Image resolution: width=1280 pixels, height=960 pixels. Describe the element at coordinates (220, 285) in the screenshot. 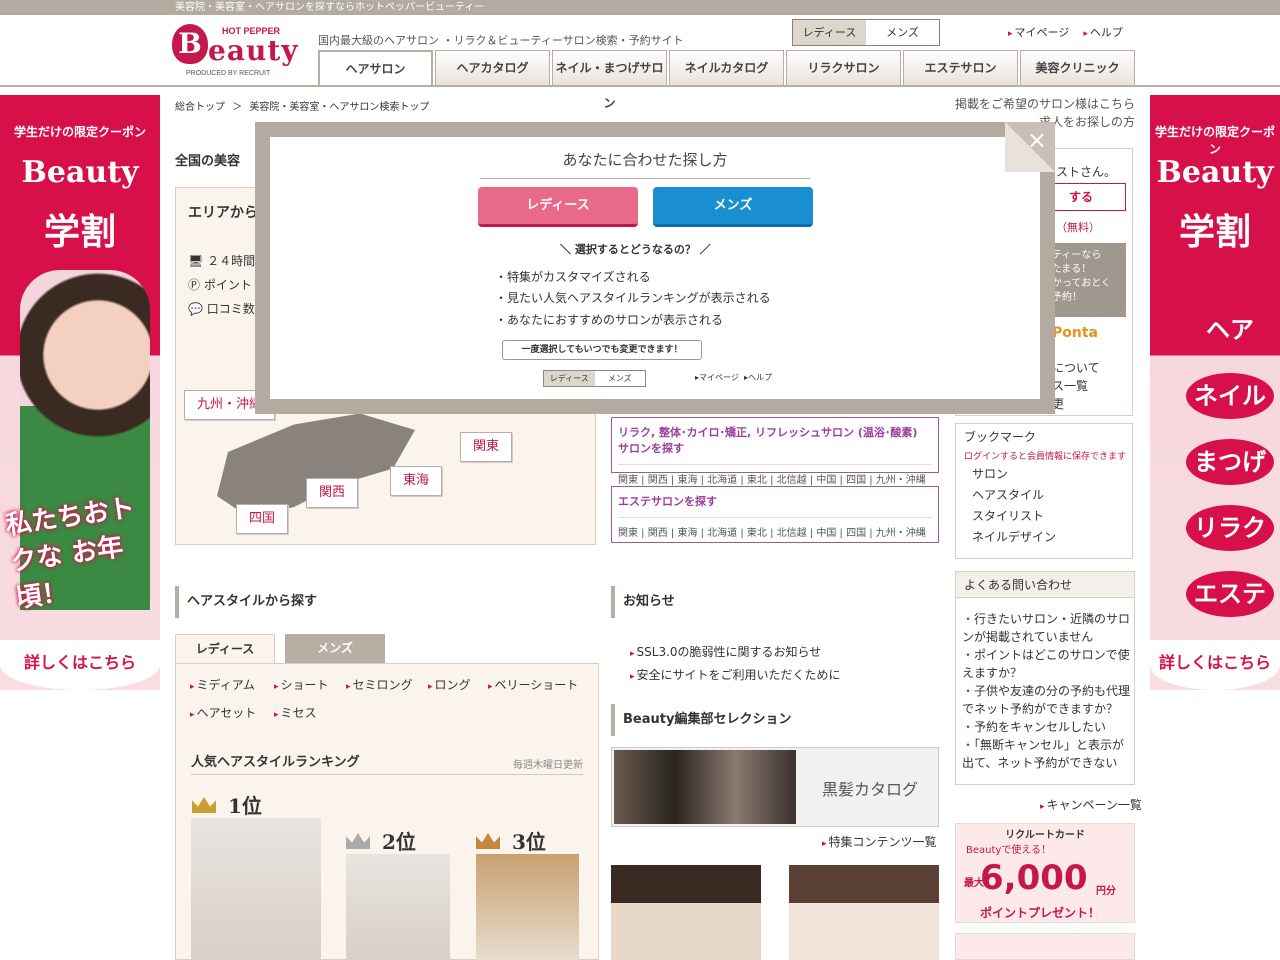

I see `feature-point: Ⓟ ポイント` at that location.